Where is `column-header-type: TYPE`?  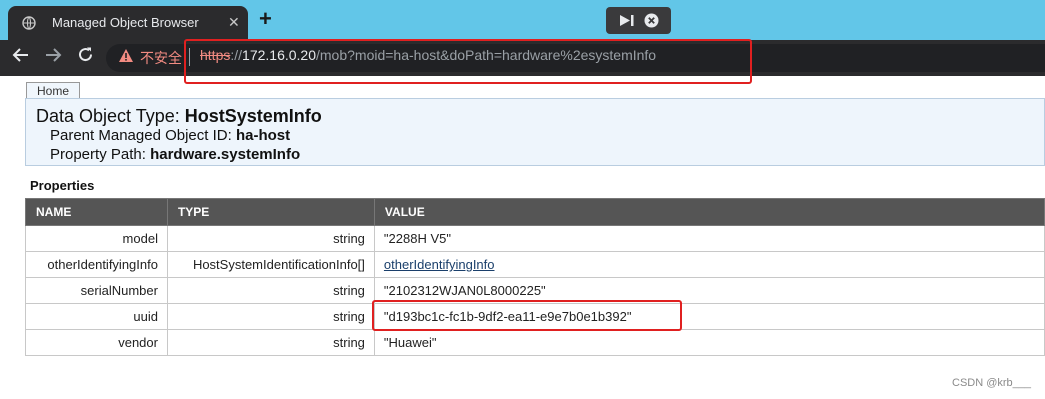
column-header-type: TYPE is located at coordinates (270, 212).